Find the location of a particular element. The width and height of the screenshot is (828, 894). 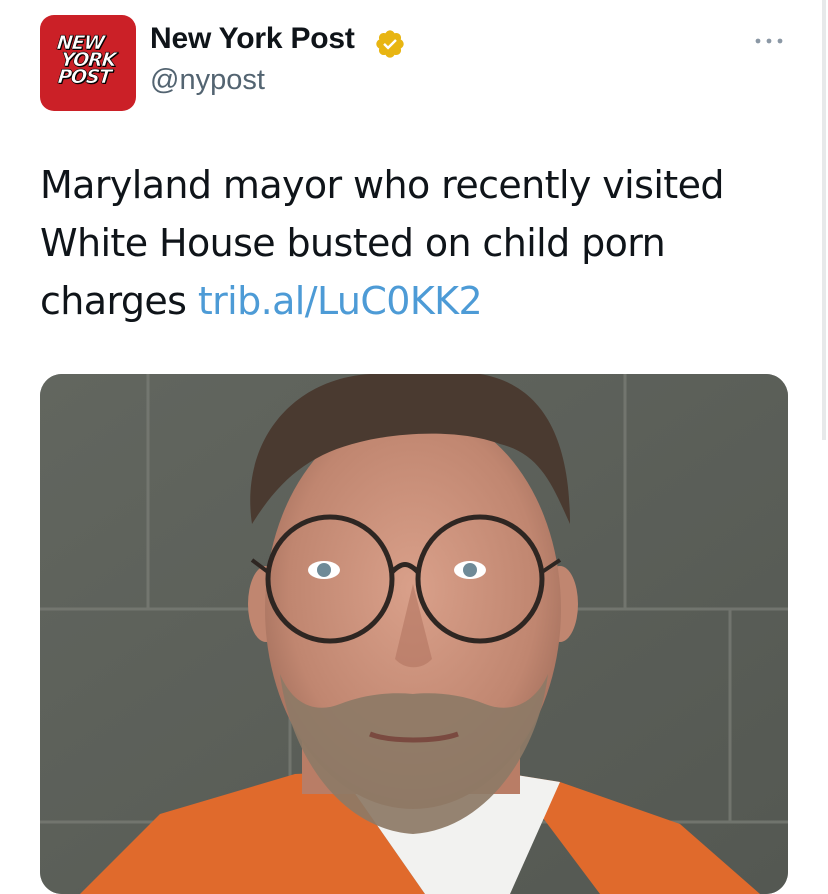

avatar: NEW YORK POST is located at coordinates (88, 63).